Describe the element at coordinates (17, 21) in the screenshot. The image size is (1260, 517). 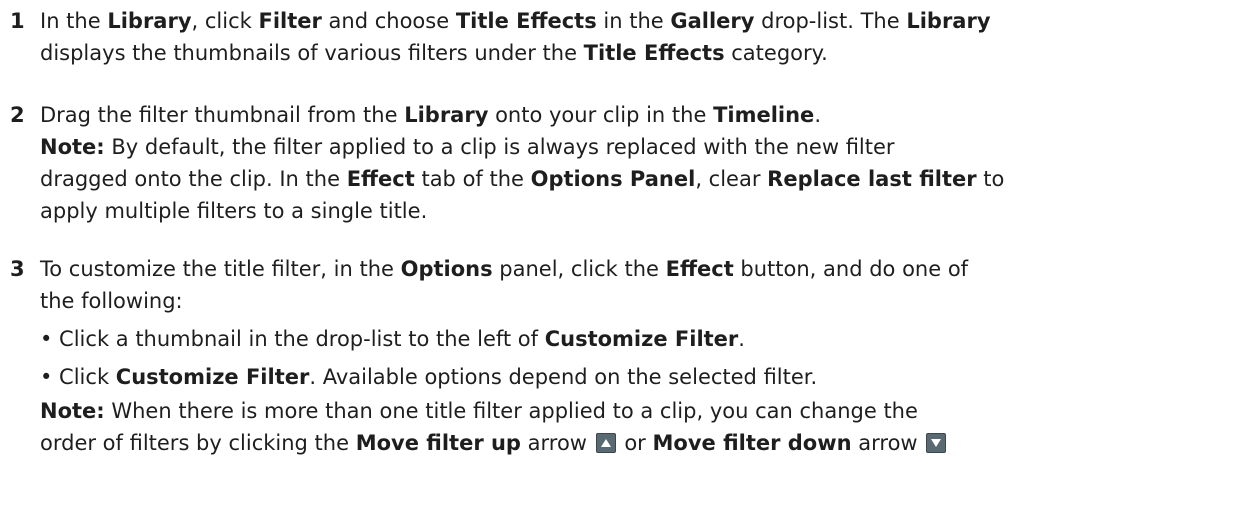
I see `step-number: 1` at that location.